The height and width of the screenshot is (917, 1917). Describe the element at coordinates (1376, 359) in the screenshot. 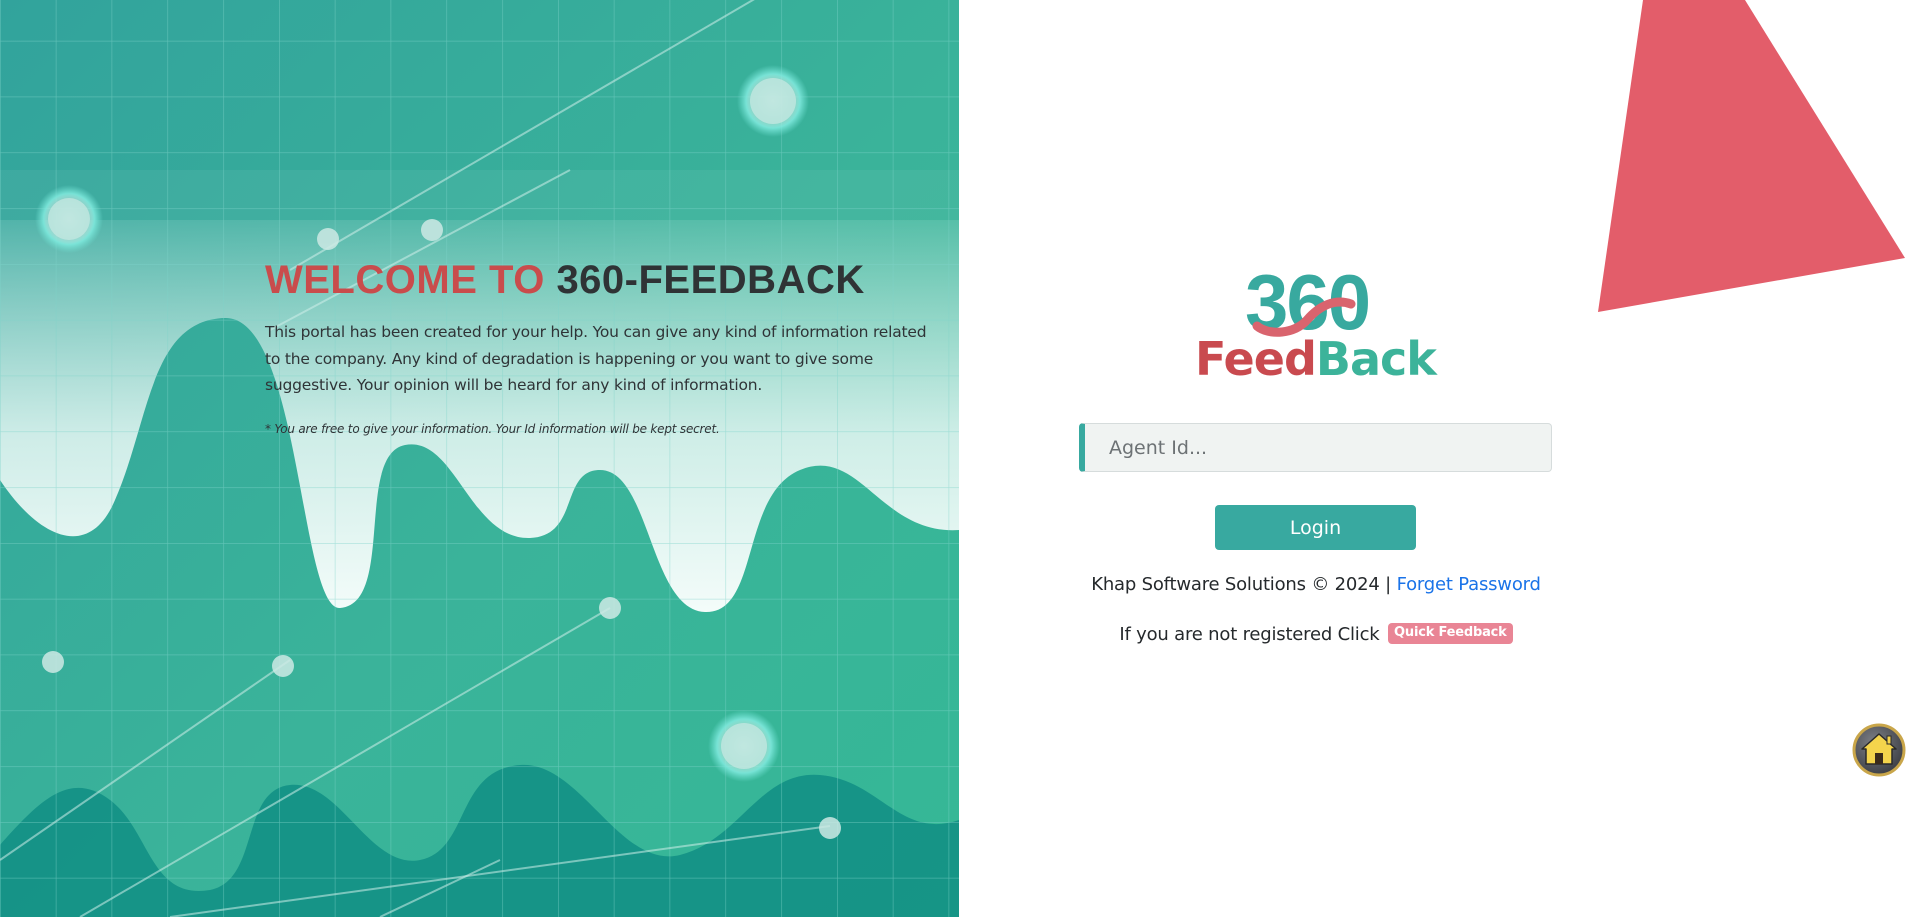

I see `logo-word-back: Back` at that location.